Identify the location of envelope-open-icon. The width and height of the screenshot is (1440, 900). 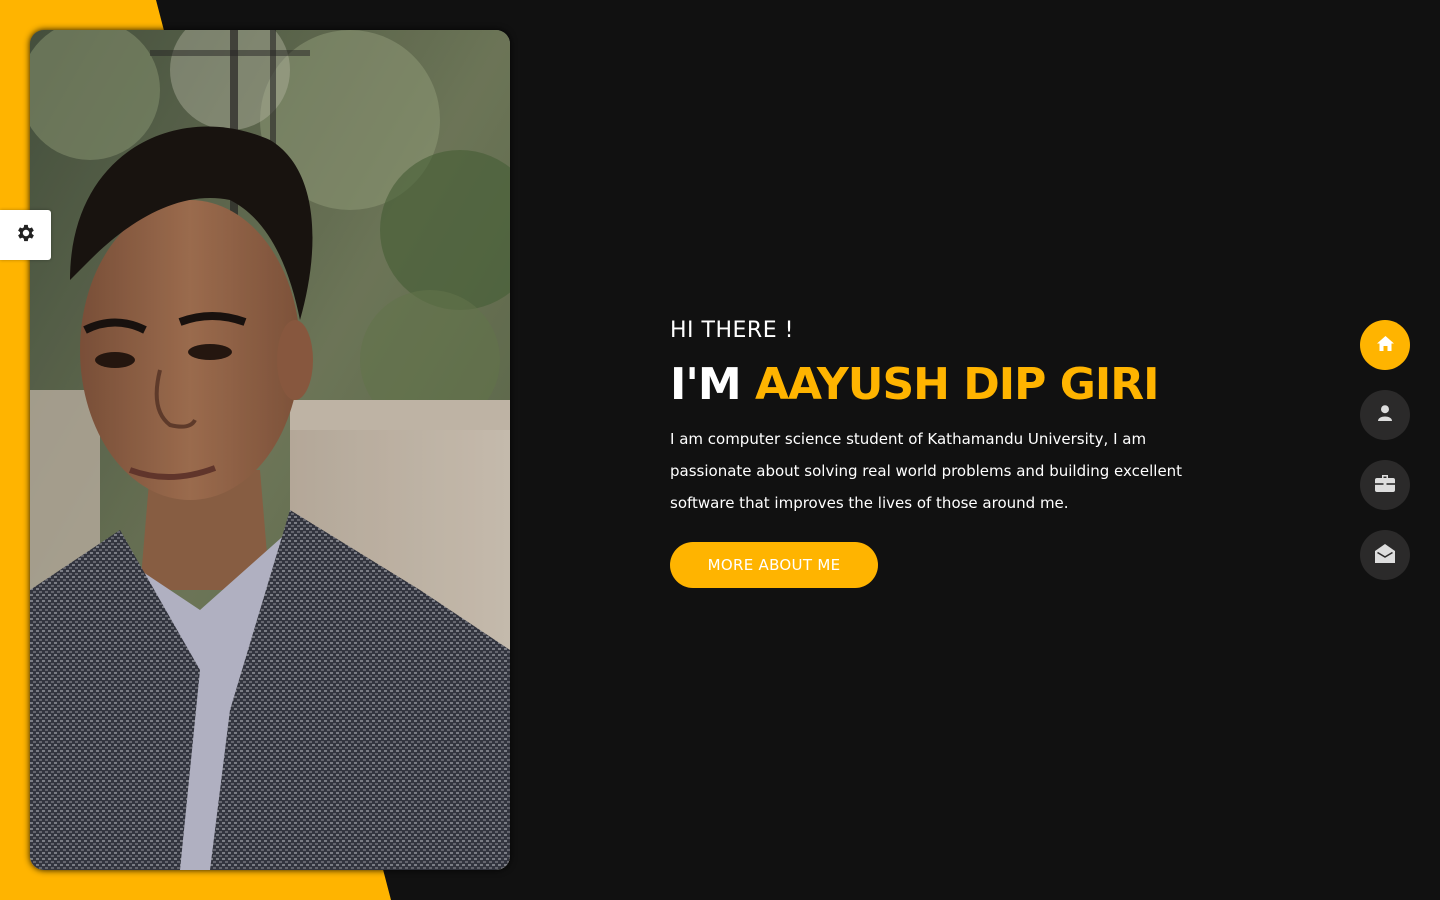
(1385, 555).